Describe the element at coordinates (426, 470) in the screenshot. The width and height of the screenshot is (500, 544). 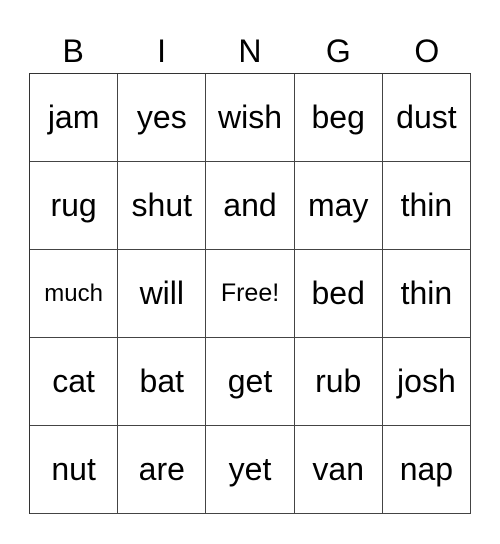
I see `bingo-cell: nap` at that location.